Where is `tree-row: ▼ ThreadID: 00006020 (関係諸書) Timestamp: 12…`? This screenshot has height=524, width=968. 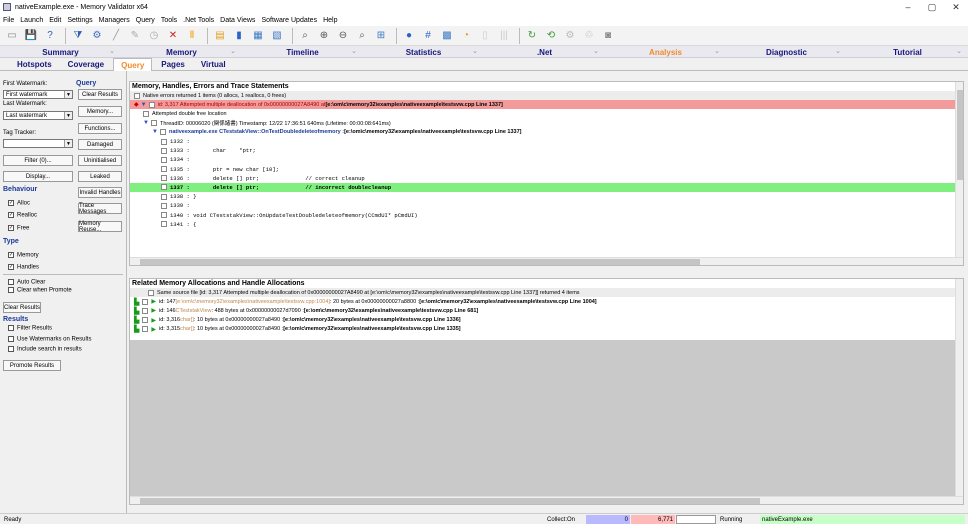 tree-row: ▼ ThreadID: 00006020 (関係諸書) Timestamp: 12… is located at coordinates (543, 123).